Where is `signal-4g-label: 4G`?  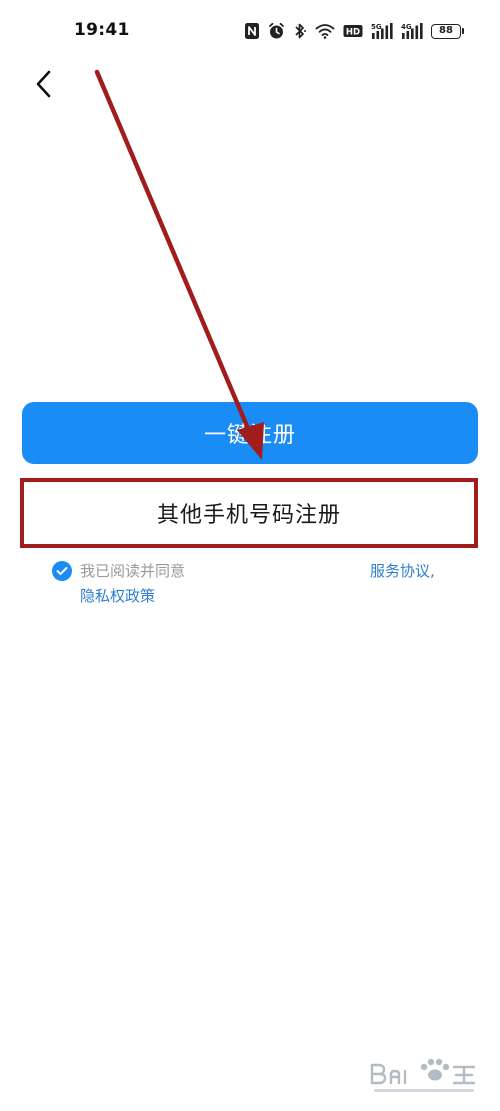
signal-4g-label: 4G is located at coordinates (406, 27).